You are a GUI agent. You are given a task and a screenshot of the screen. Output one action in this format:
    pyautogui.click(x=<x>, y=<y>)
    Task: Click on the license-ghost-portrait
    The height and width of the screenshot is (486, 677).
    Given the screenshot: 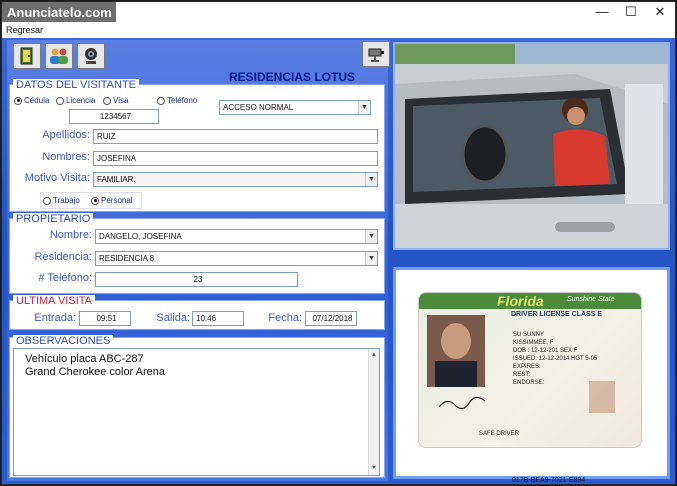 What is the action you would take?
    pyautogui.click(x=602, y=397)
    